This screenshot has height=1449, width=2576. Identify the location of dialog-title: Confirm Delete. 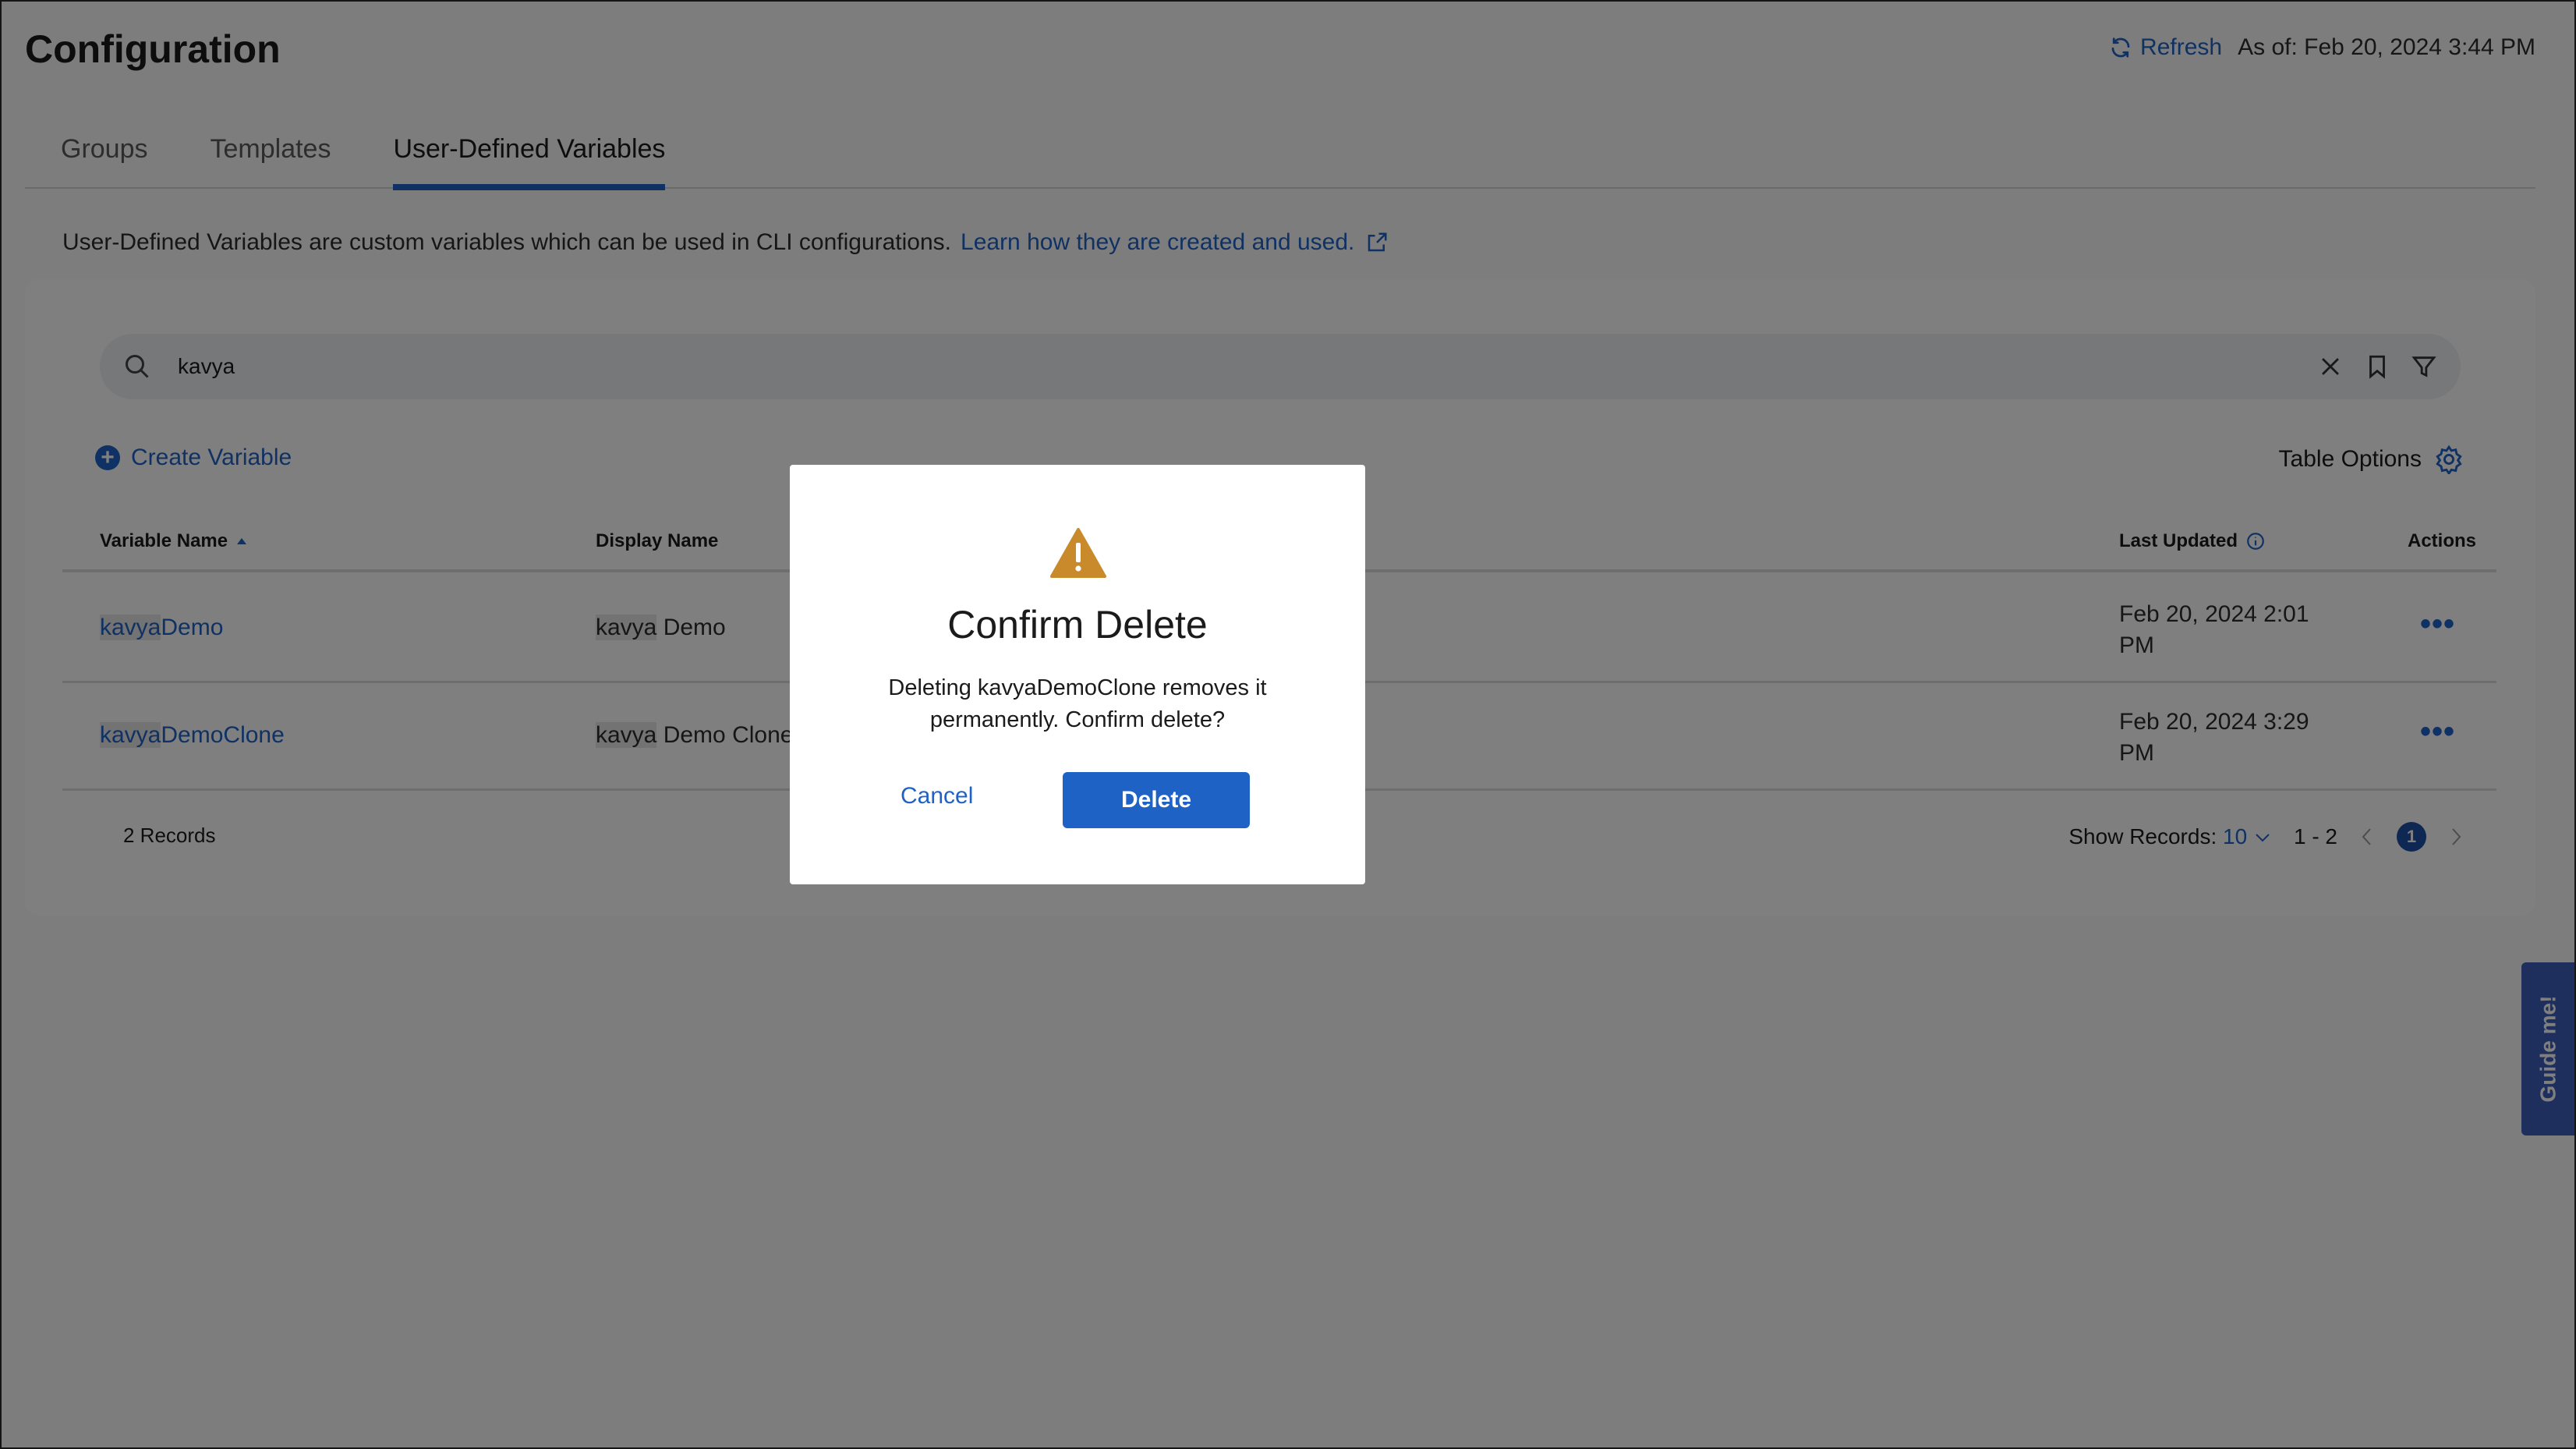
(1077, 625).